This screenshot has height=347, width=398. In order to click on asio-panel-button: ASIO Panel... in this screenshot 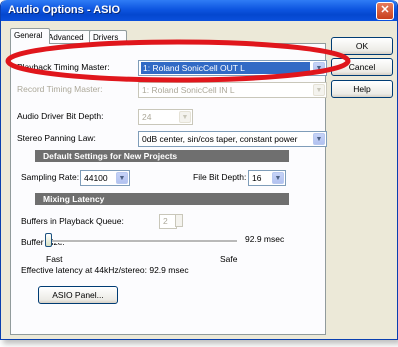, I will do `click(78, 295)`.